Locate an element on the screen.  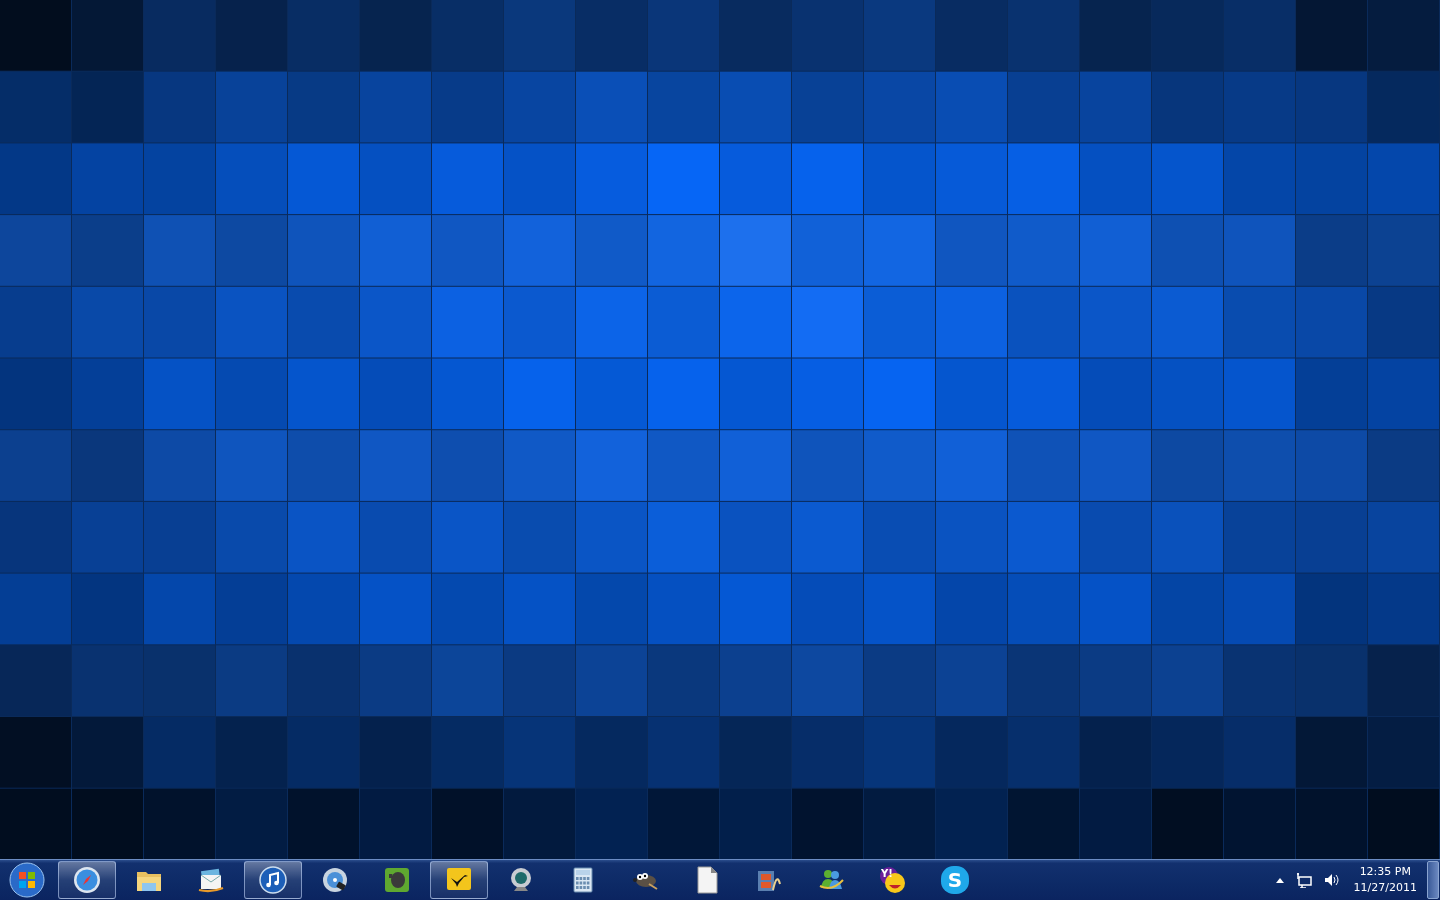
taskbar-app-button: Y! is located at coordinates (893, 880).